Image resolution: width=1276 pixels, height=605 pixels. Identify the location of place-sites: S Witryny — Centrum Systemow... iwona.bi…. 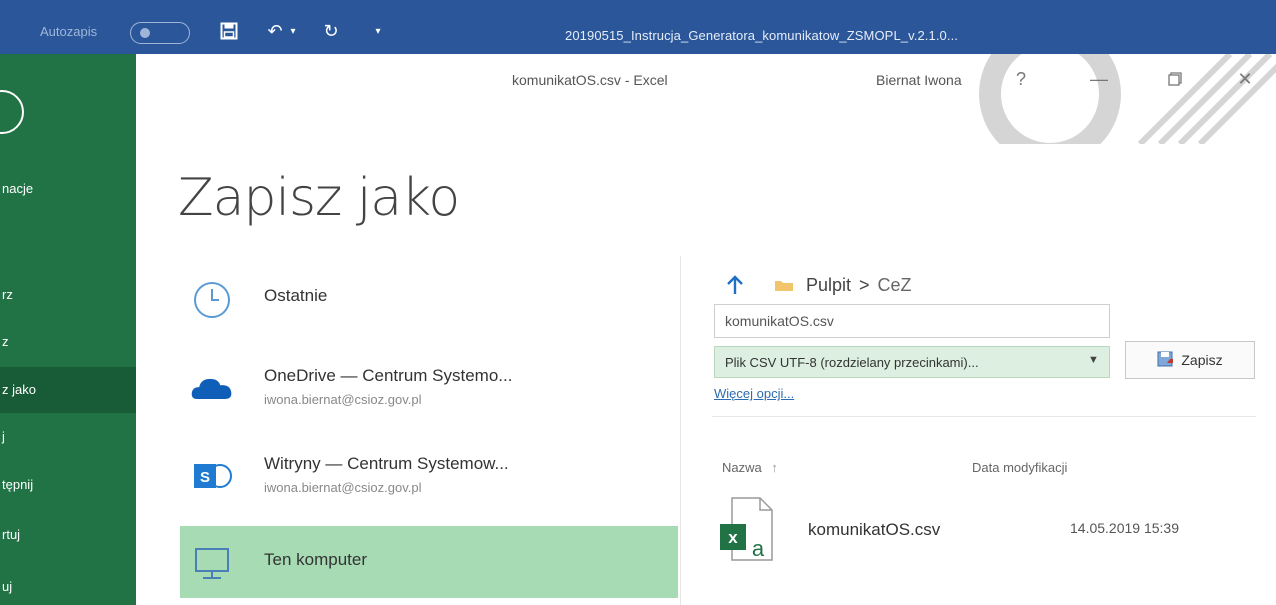
(429, 474).